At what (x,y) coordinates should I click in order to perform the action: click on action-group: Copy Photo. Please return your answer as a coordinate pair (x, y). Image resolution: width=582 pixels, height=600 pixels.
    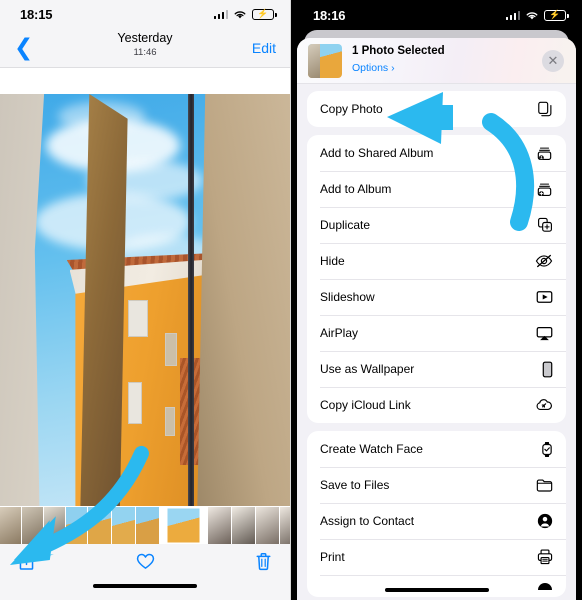
    Looking at the image, I should click on (436, 109).